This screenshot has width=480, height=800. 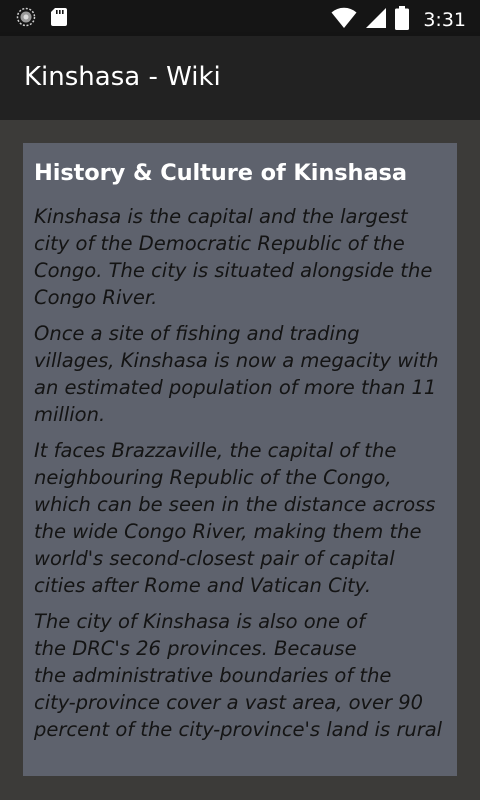 What do you see at coordinates (444, 20) in the screenshot?
I see `status-time: 3:31` at bounding box center [444, 20].